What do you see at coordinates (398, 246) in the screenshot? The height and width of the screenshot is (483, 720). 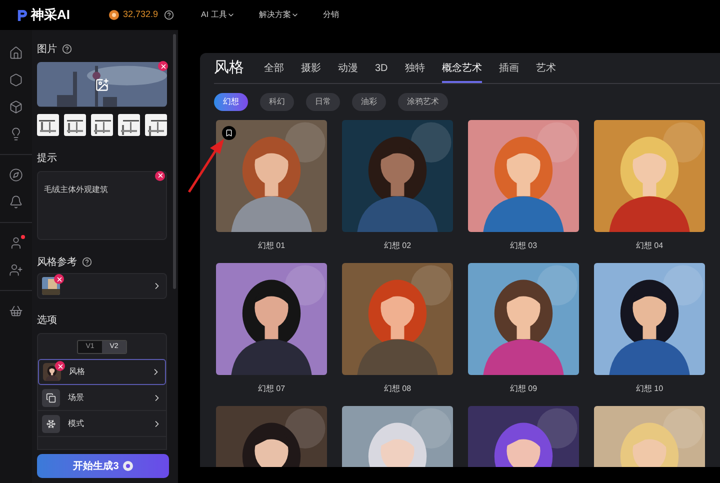 I see `style-name: 幻想 02` at bounding box center [398, 246].